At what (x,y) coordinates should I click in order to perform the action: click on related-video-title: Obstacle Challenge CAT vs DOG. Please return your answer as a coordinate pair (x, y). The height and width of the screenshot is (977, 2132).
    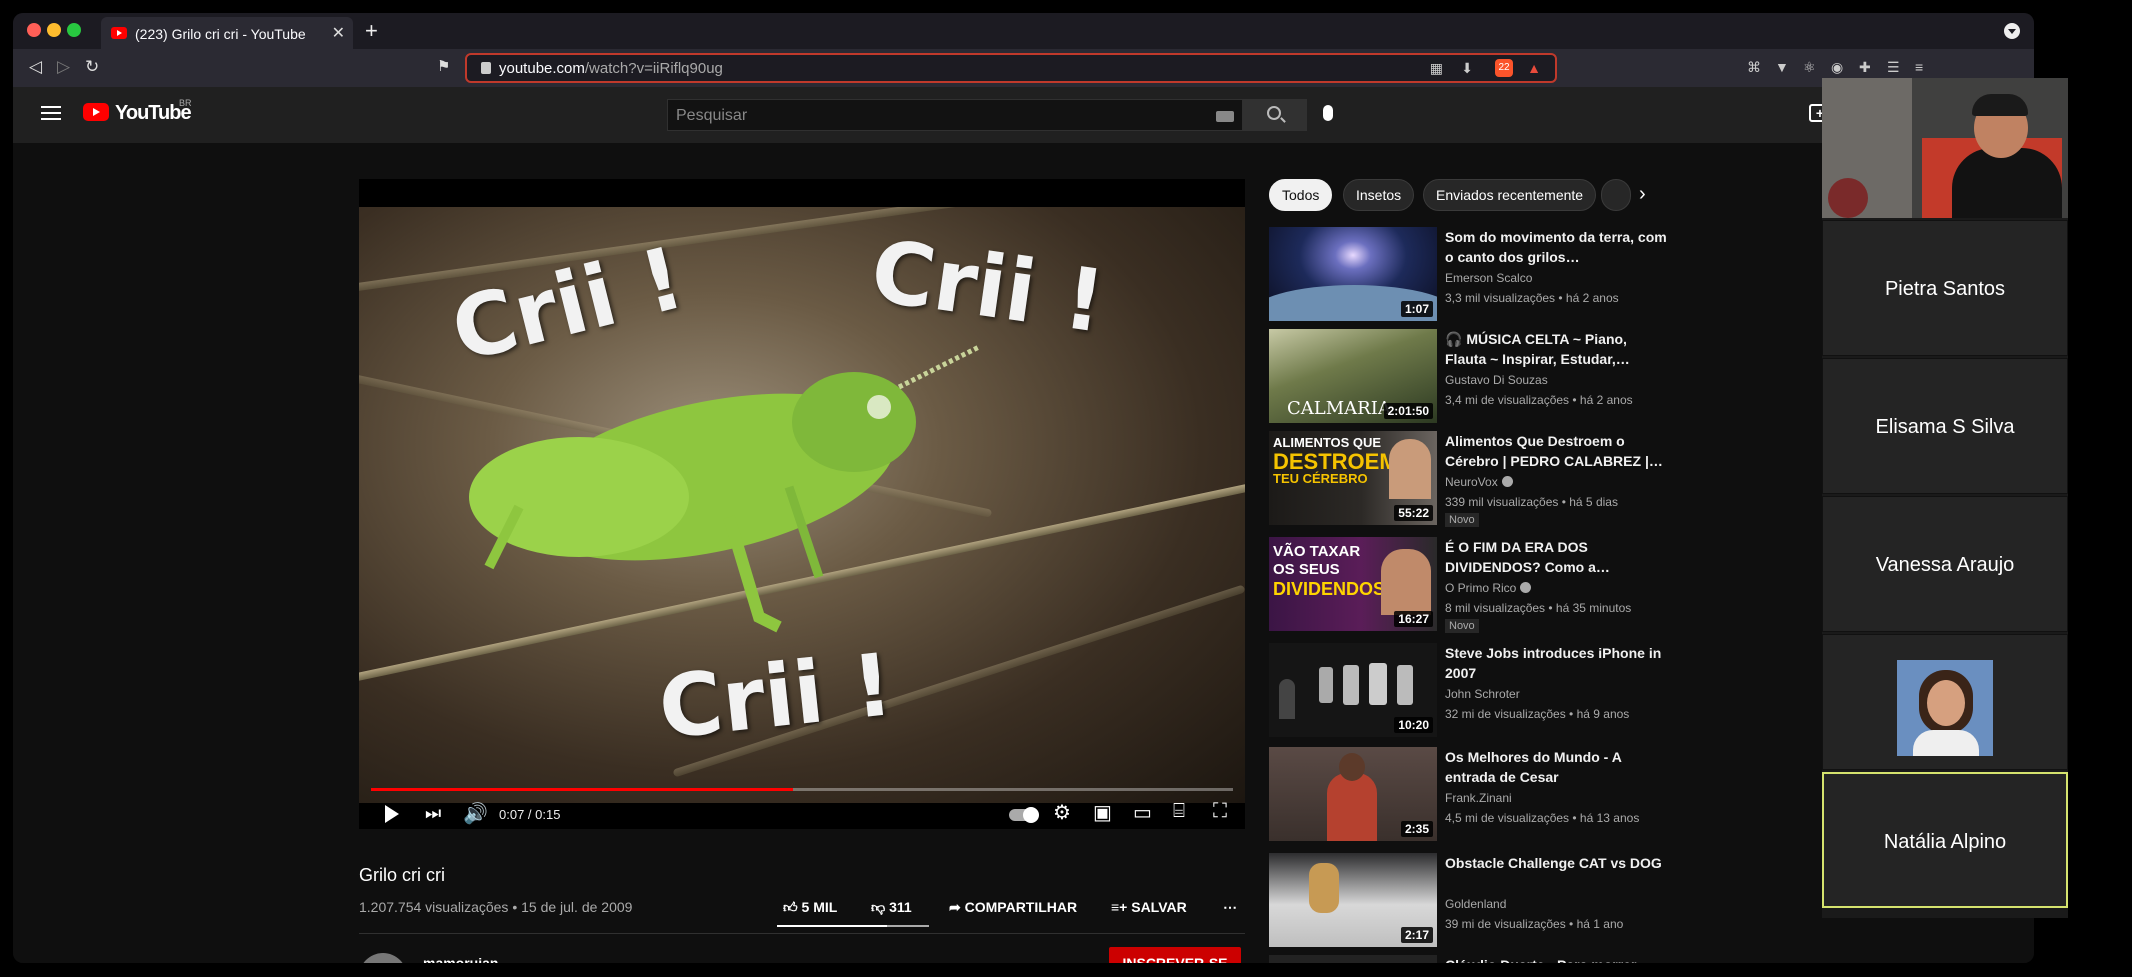
    Looking at the image, I should click on (1558, 863).